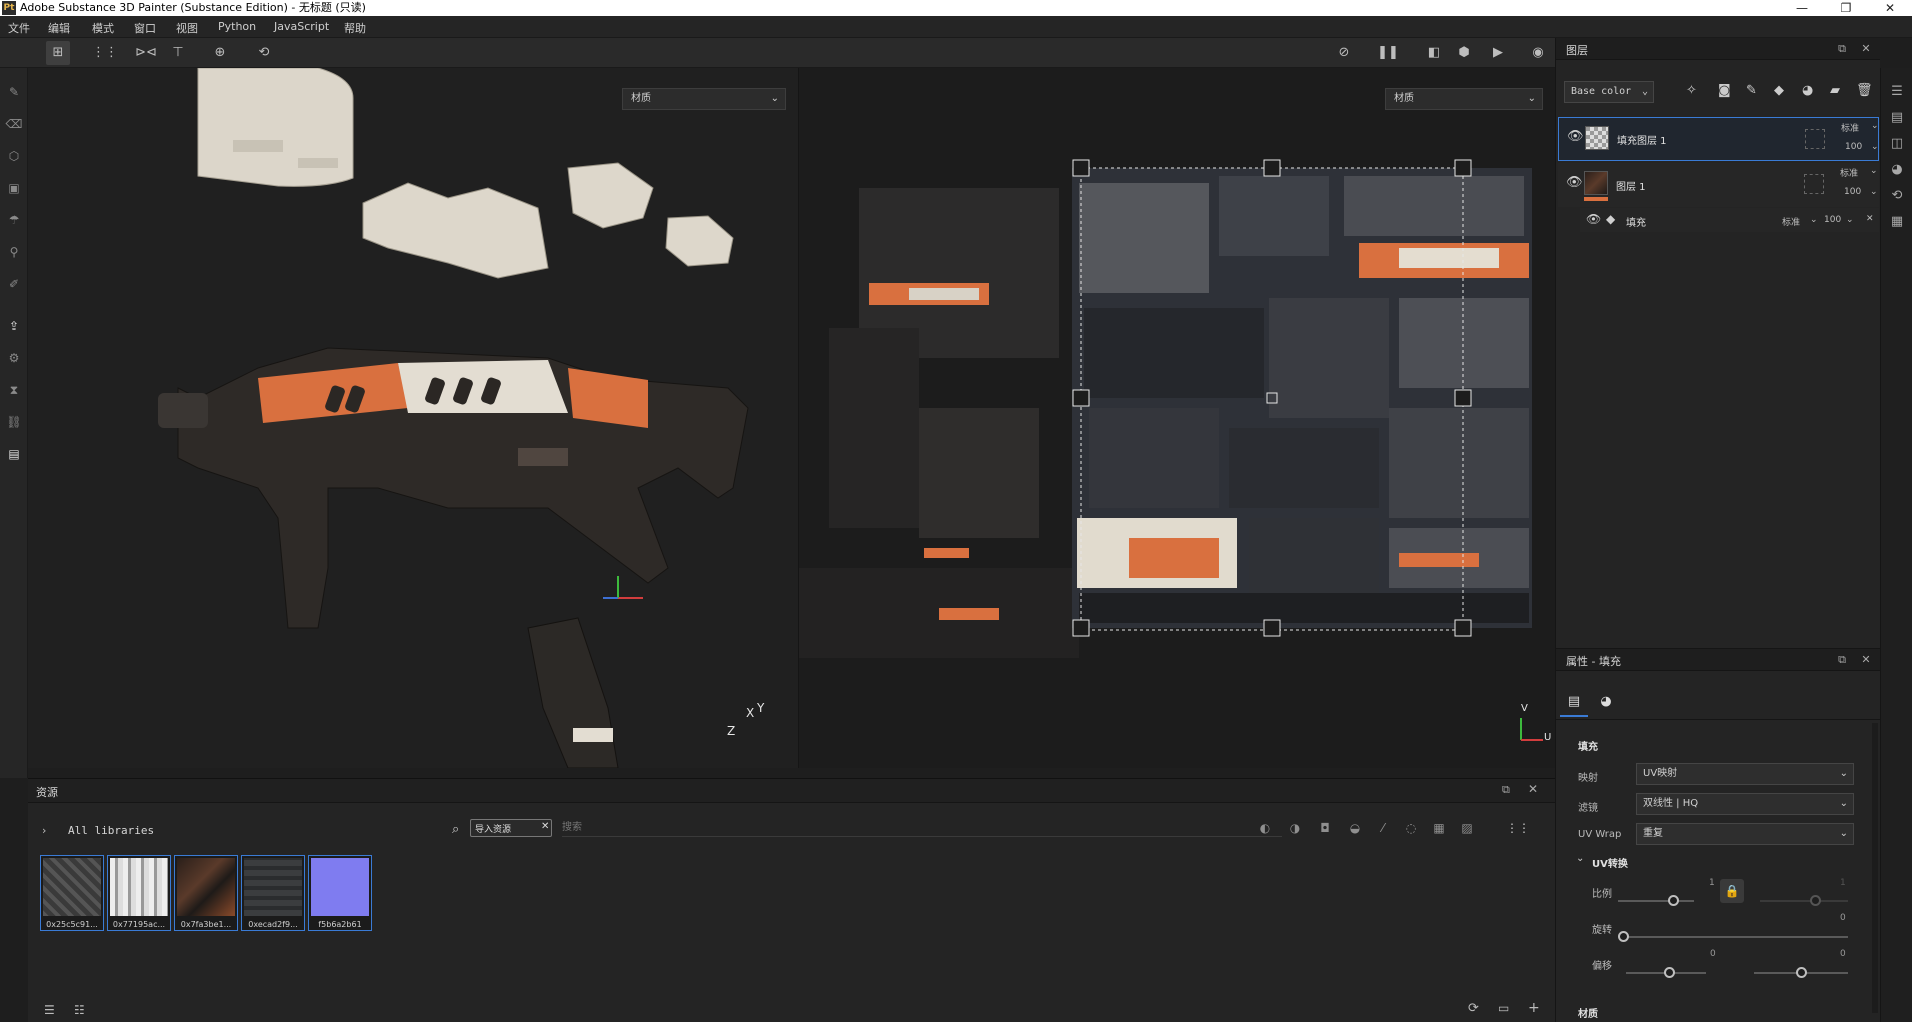 The height and width of the screenshot is (1022, 1912). Describe the element at coordinates (1534, 1008) in the screenshot. I see `add-asset-icon: +` at that location.